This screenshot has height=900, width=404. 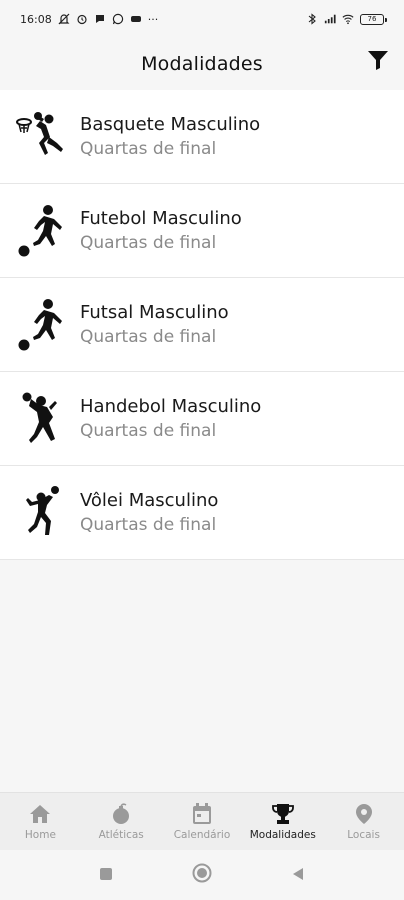 I want to click on bomb-icon, so click(x=121, y=814).